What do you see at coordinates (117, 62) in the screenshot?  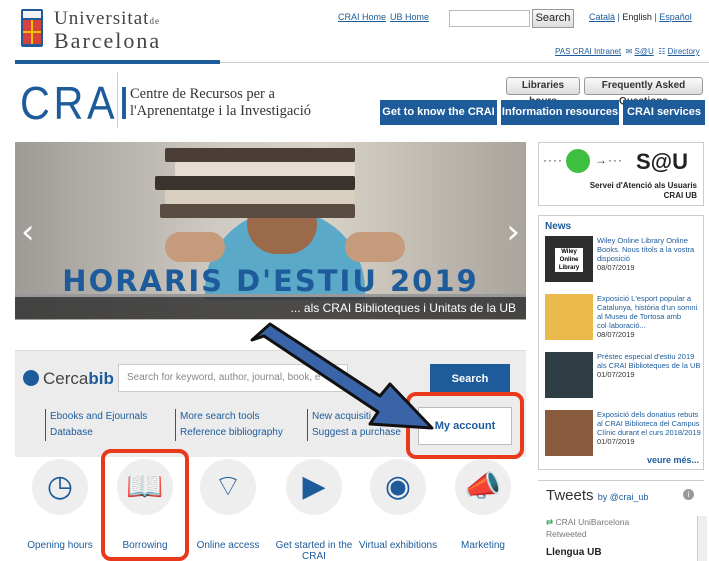 I see `header-accent-bar` at bounding box center [117, 62].